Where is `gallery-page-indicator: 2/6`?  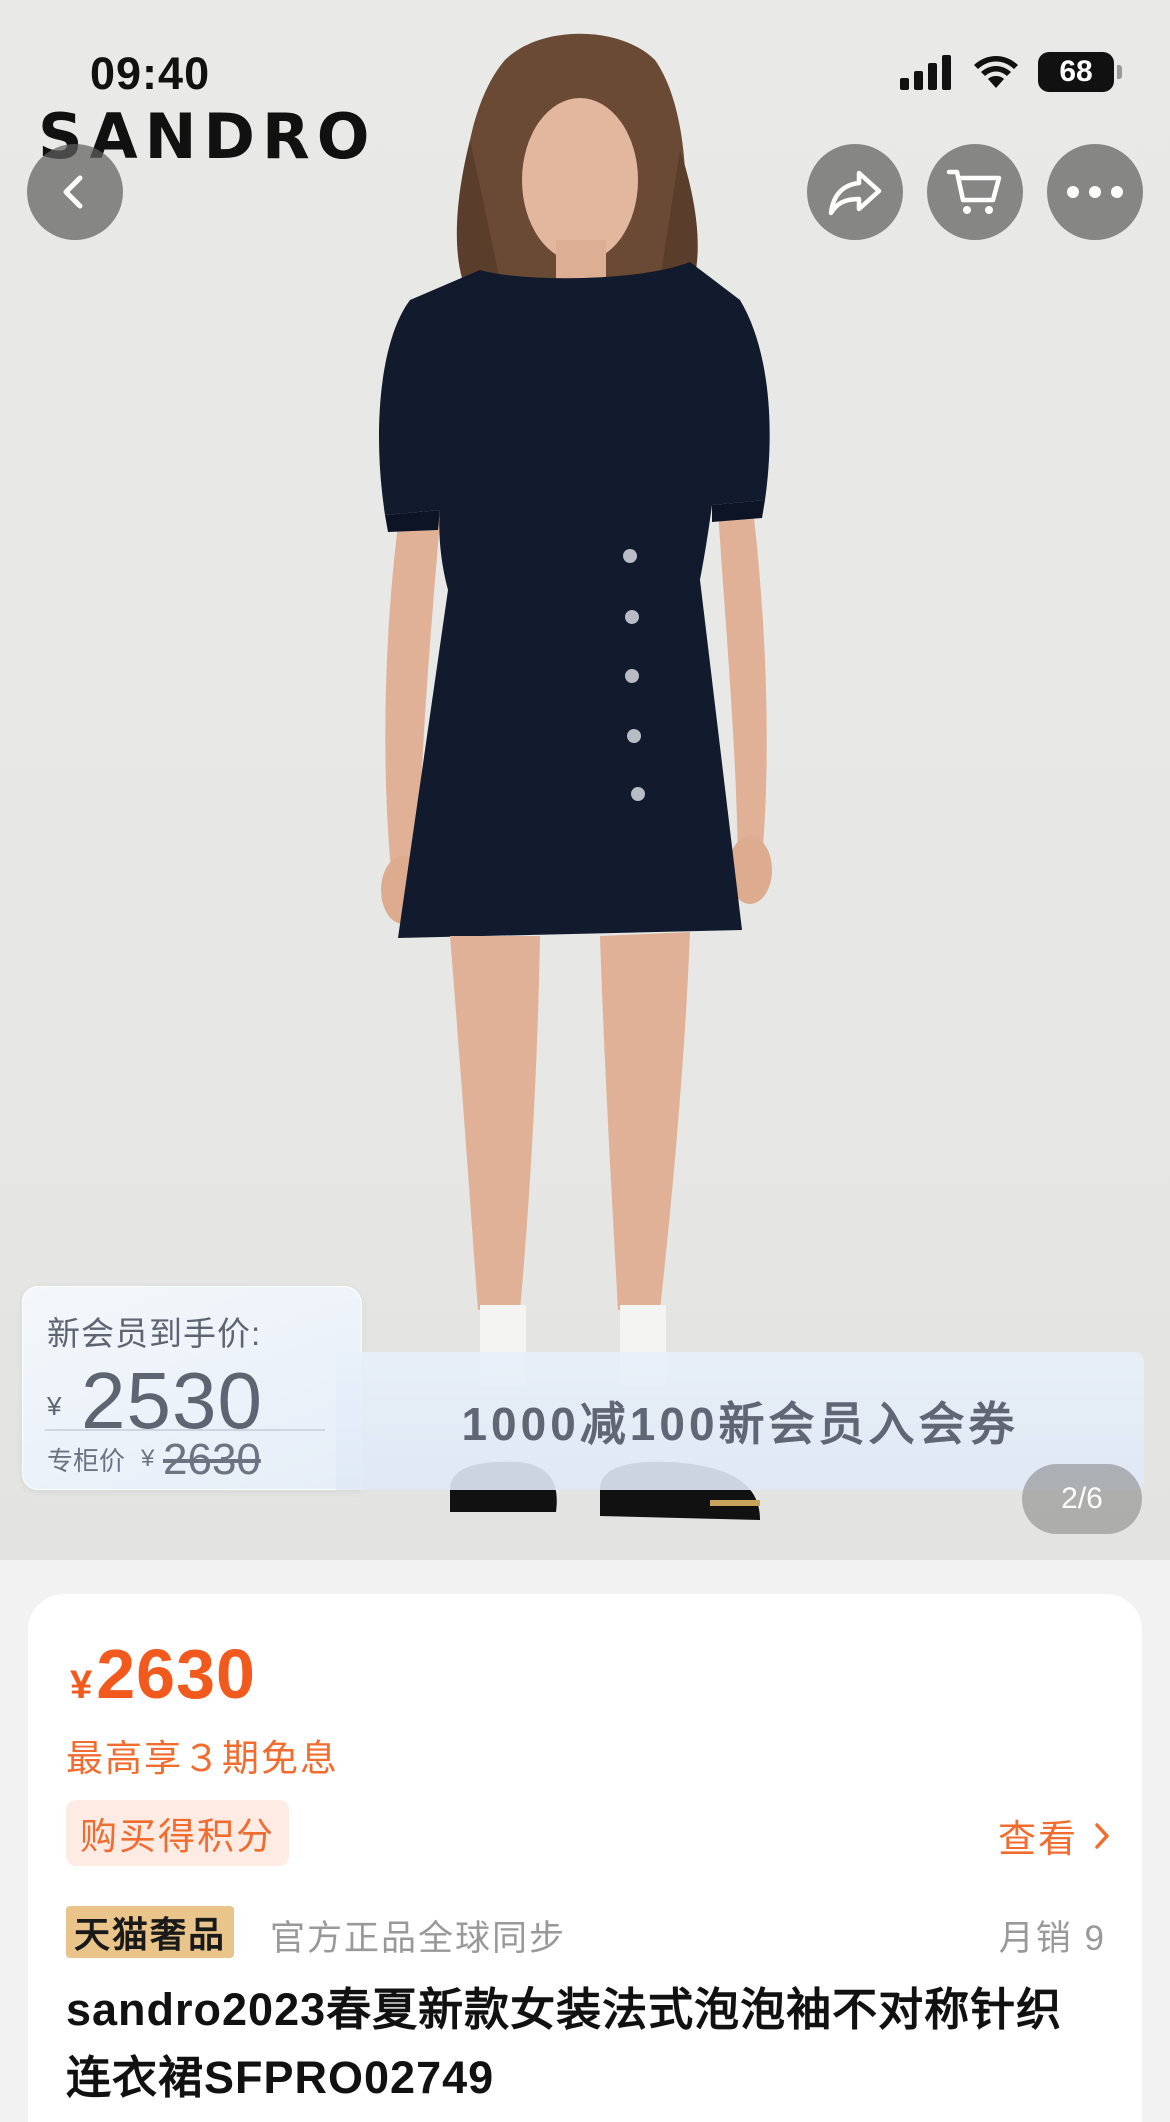 gallery-page-indicator: 2/6 is located at coordinates (1082, 1499).